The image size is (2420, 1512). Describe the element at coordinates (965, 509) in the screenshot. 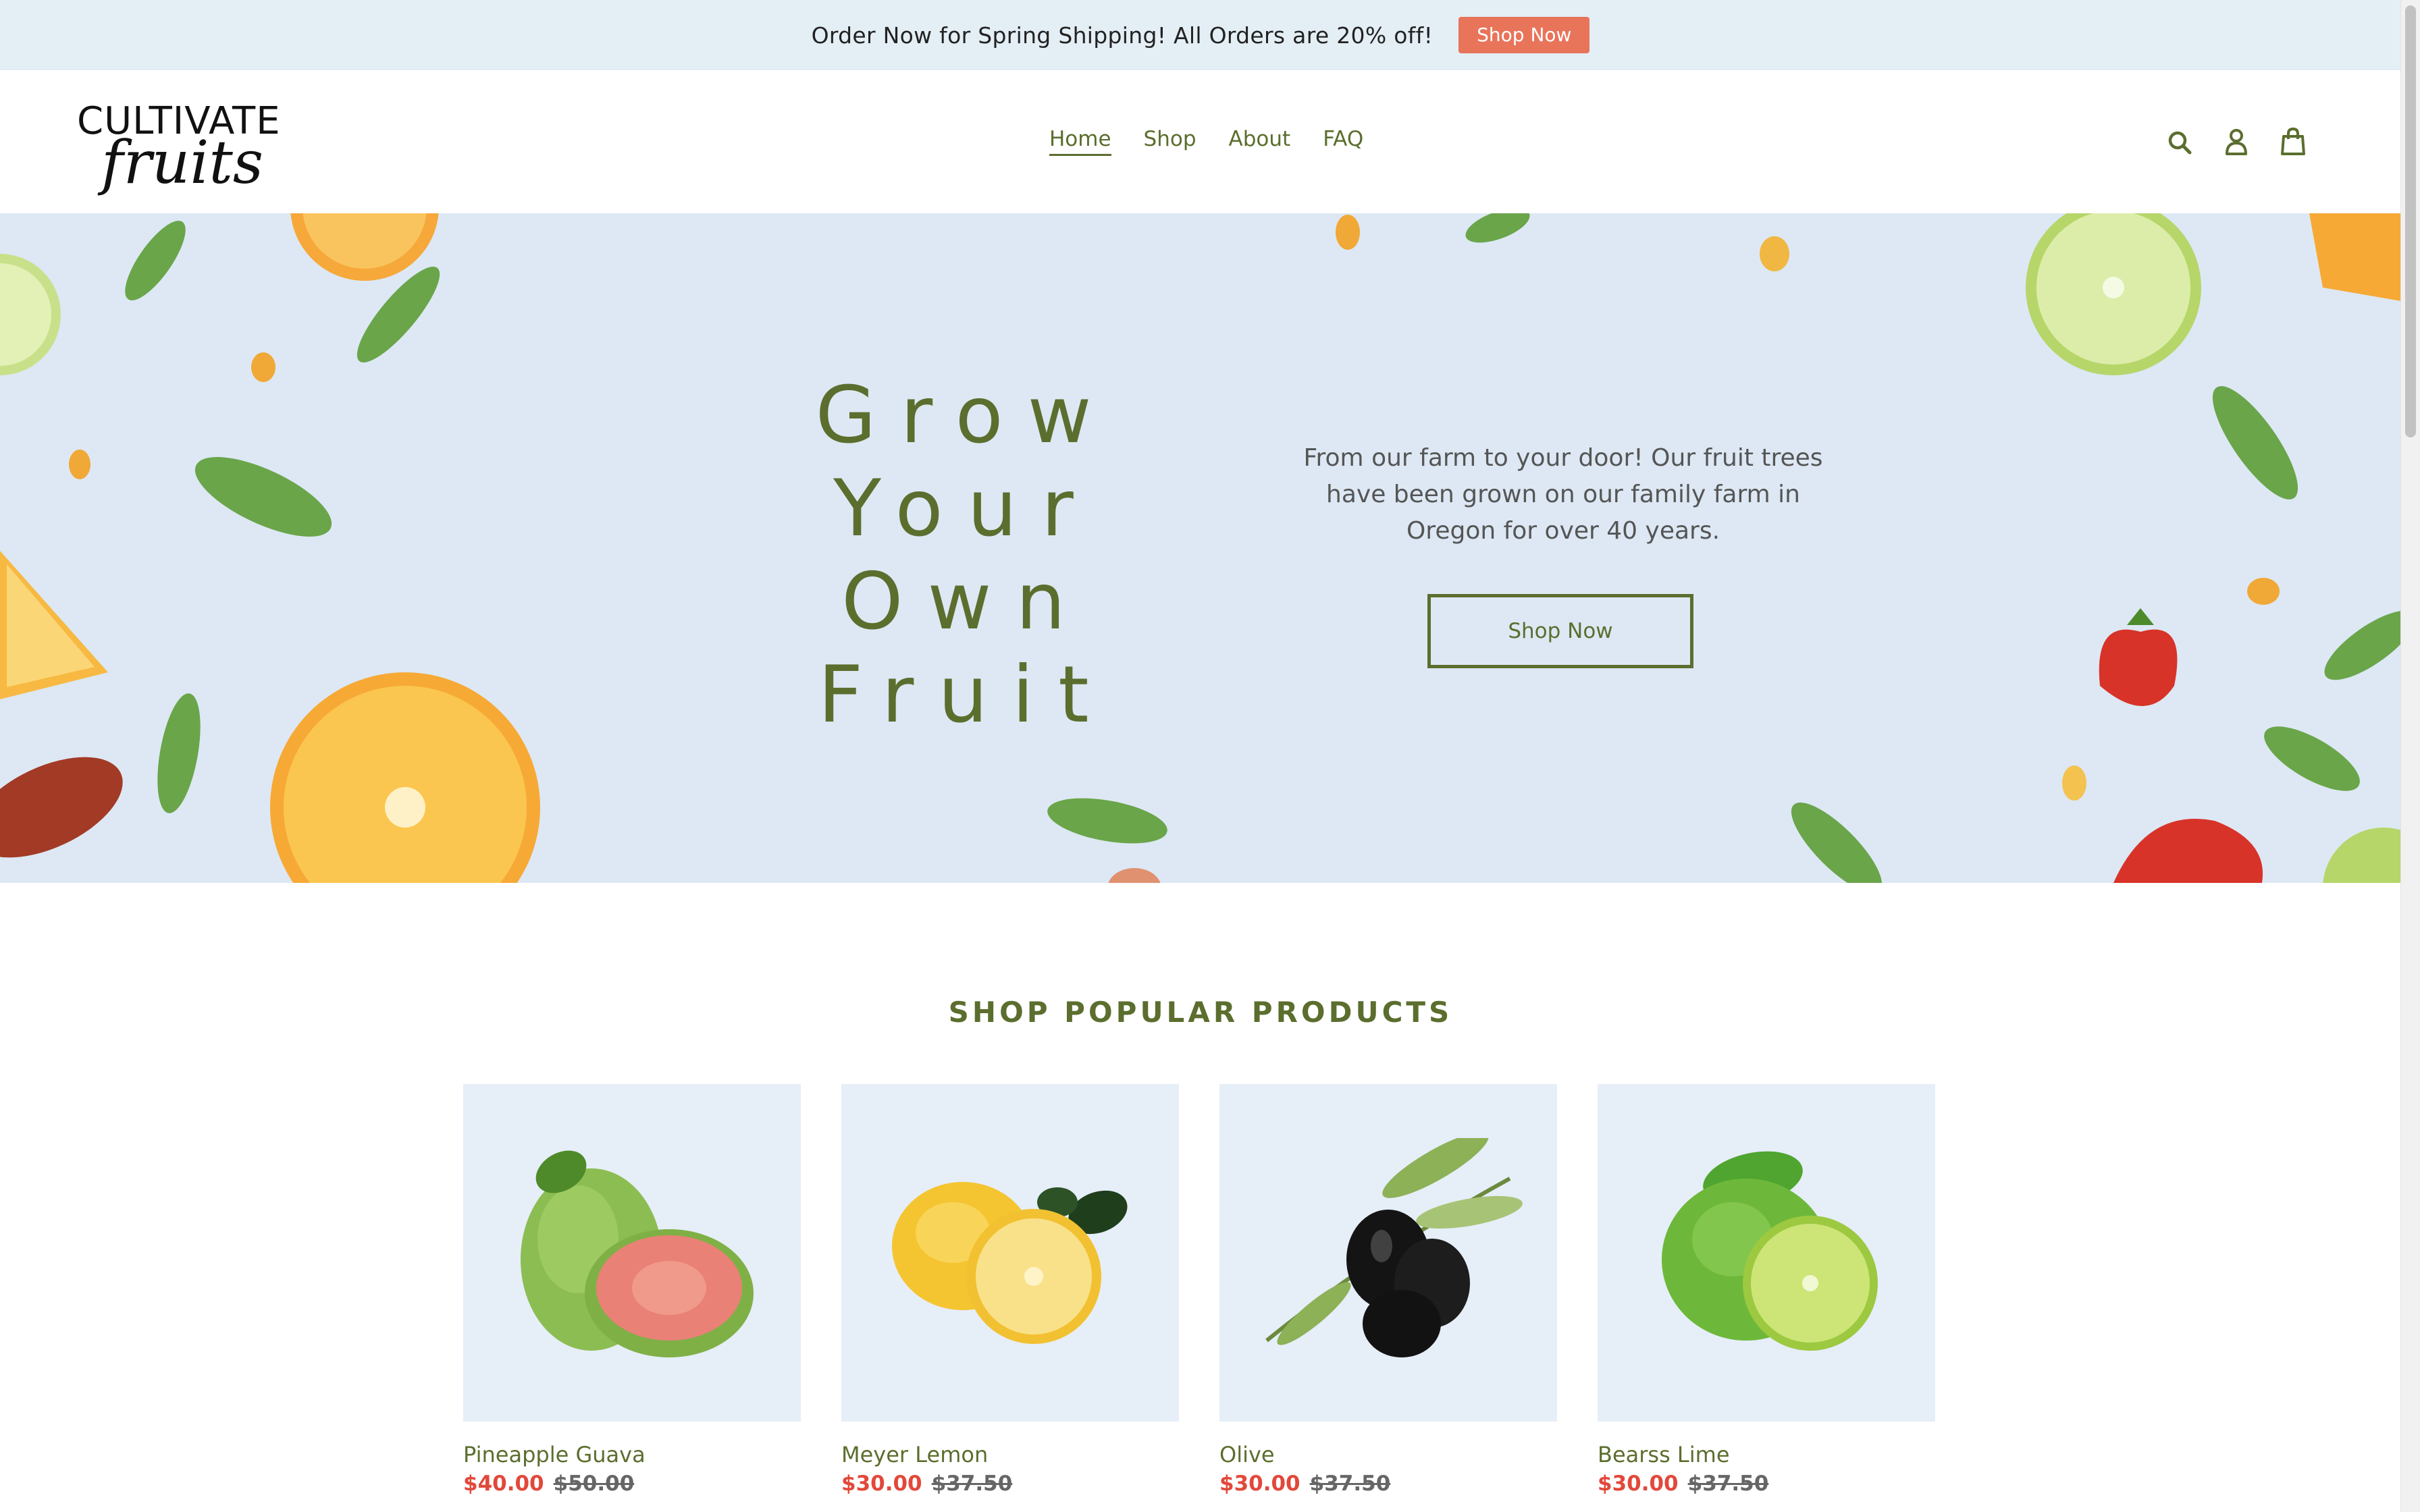

I see `hero-title-line: Your` at that location.